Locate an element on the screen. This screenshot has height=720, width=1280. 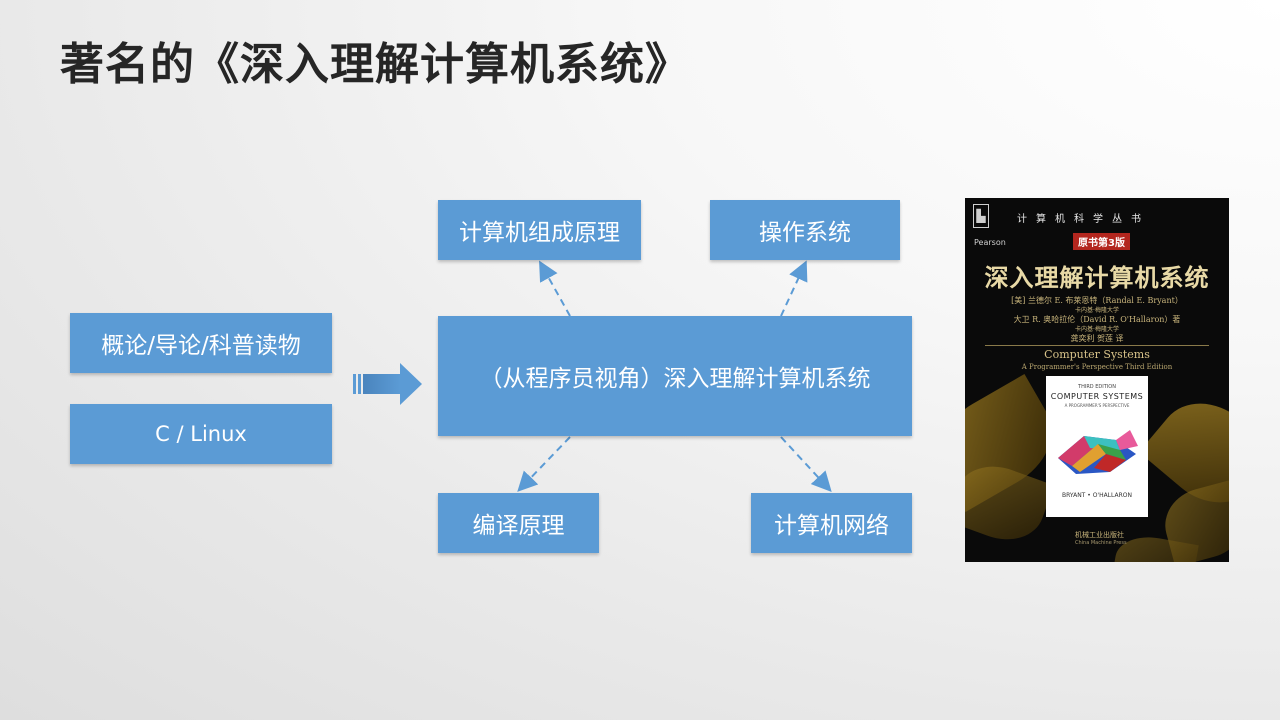
book-title-cn: 深入理解计算机系统 is located at coordinates (1097, 277).